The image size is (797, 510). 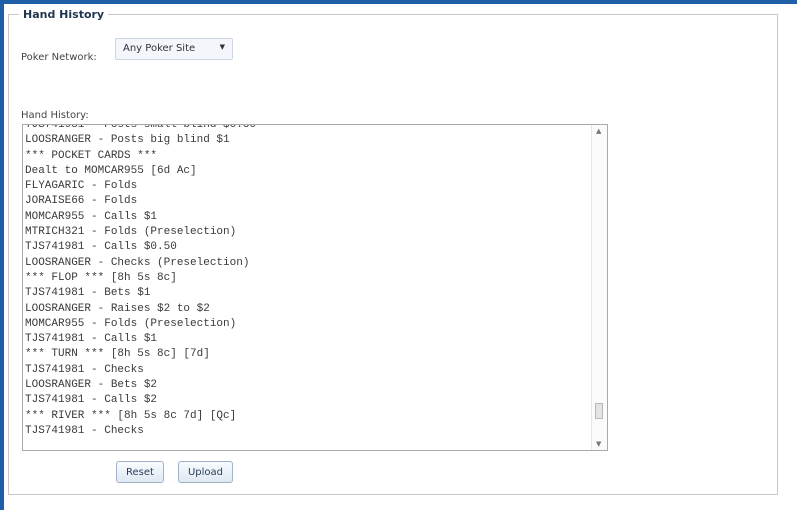 What do you see at coordinates (55, 115) in the screenshot?
I see `hand-history-label: Hand History:` at bounding box center [55, 115].